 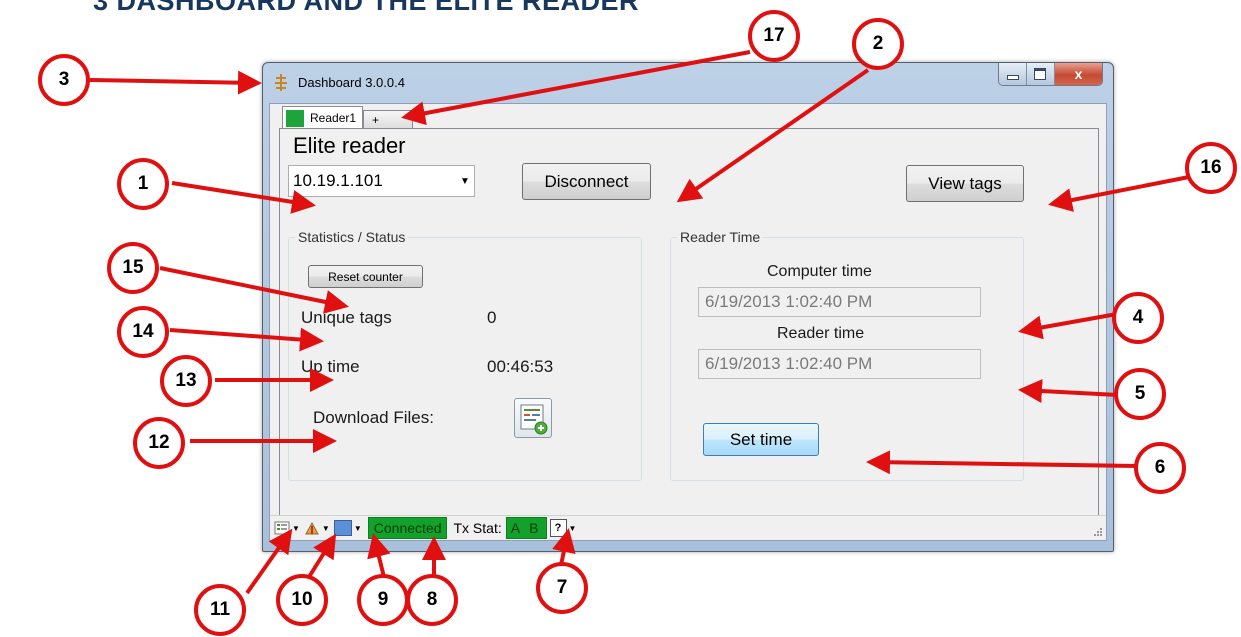 What do you see at coordinates (878, 44) in the screenshot?
I see `callout-2: 2` at bounding box center [878, 44].